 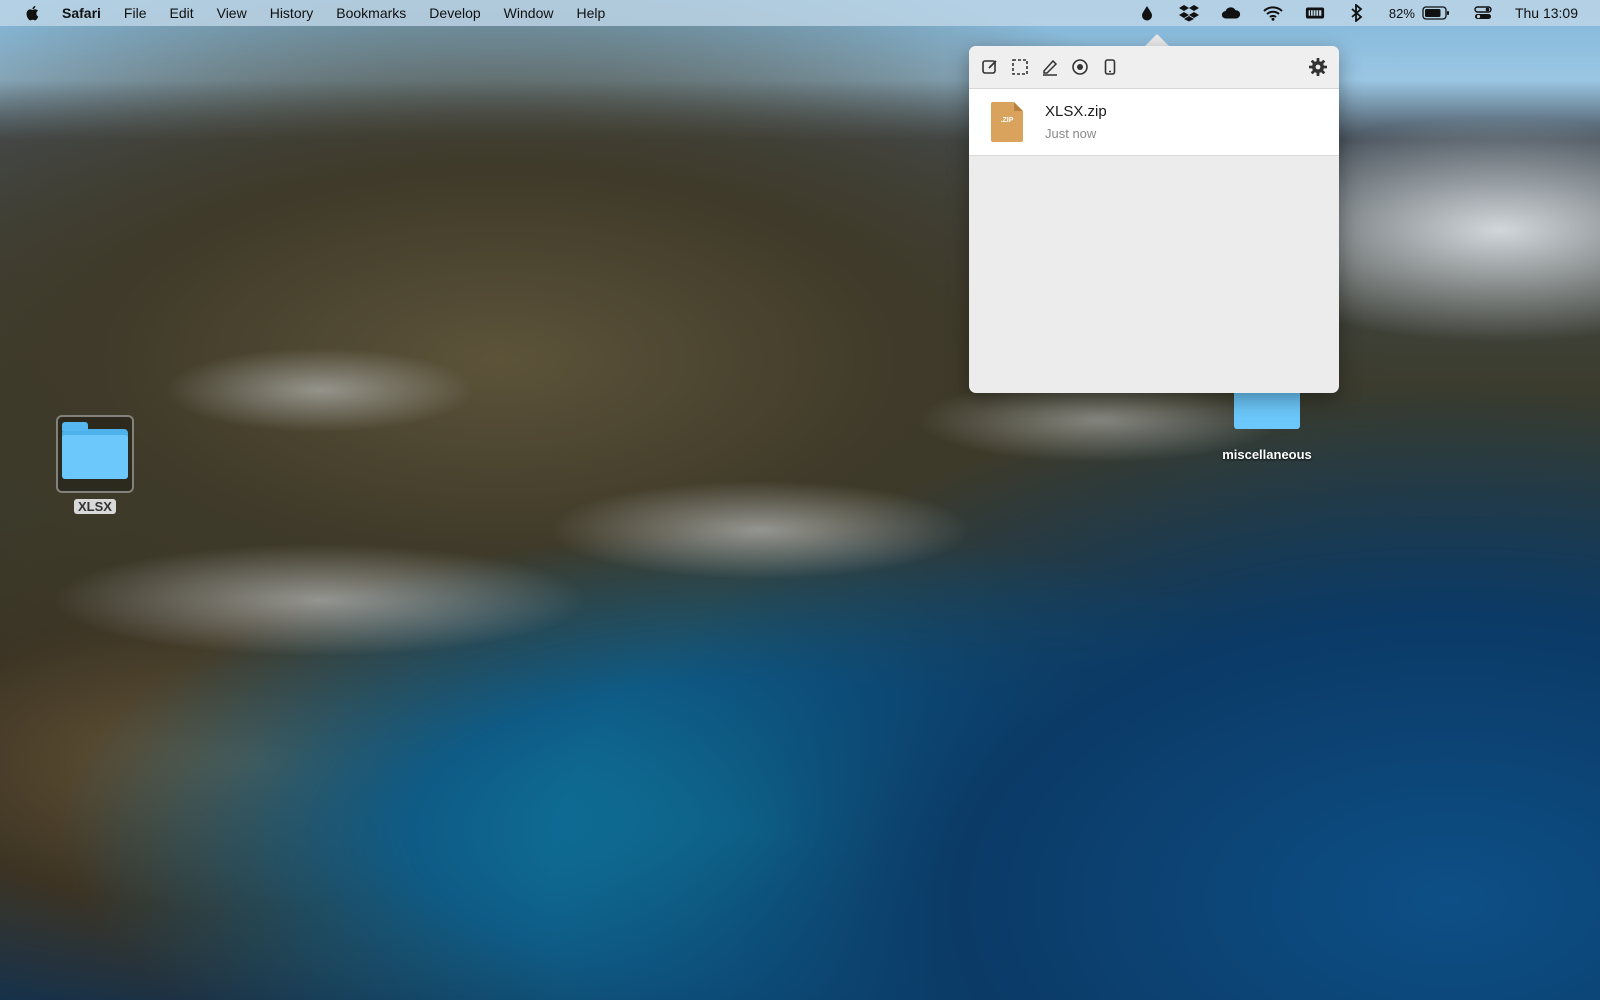 I want to click on bluetooth-icon, so click(x=1357, y=13).